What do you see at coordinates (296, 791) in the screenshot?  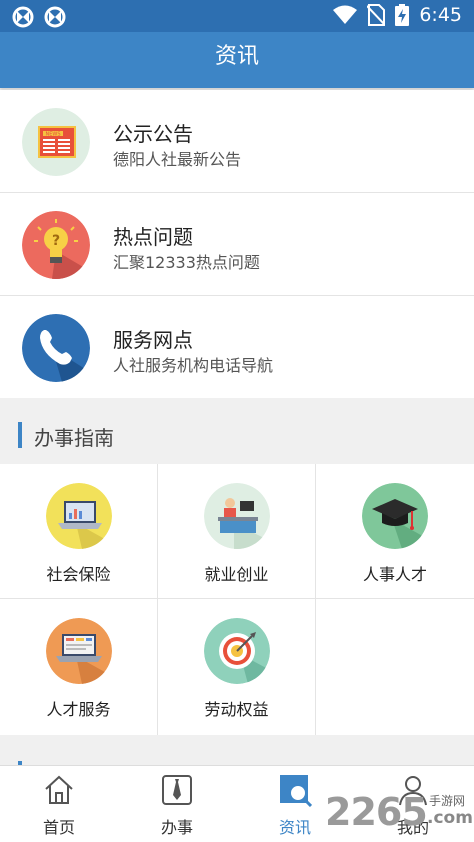 I see `search-news-icon` at bounding box center [296, 791].